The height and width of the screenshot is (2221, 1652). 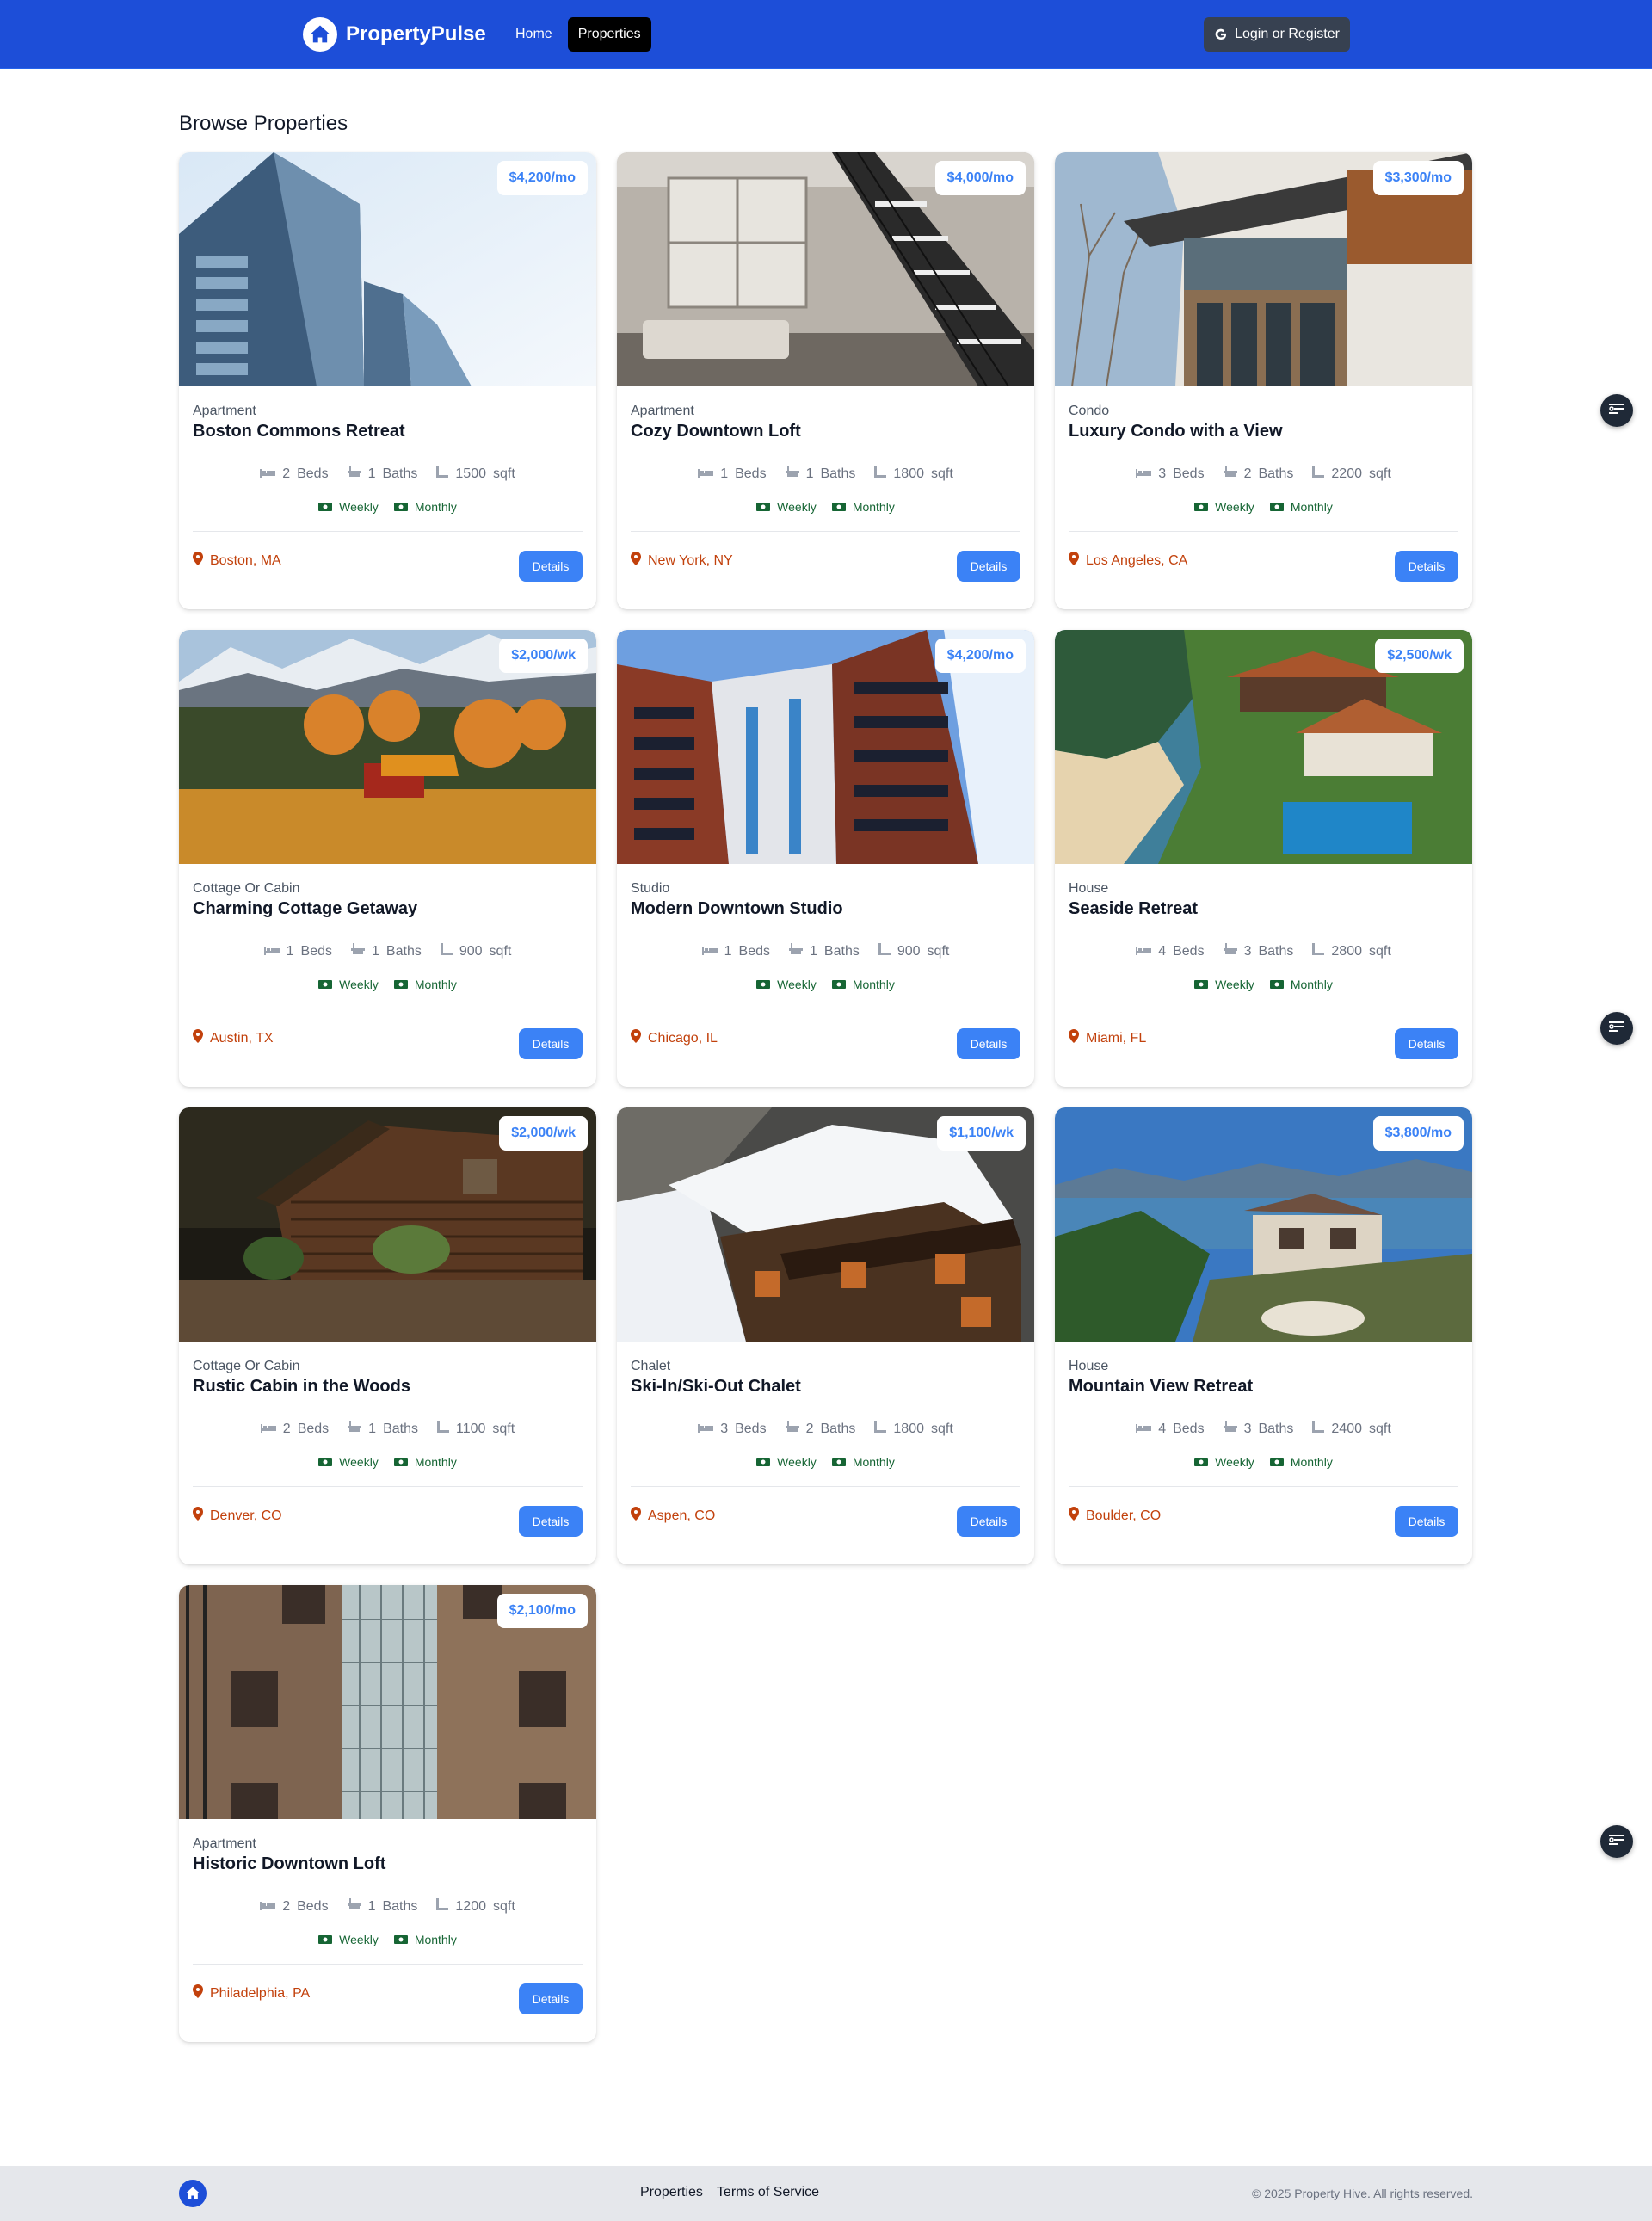 I want to click on rate-badge: $4,200/mo, so click(x=980, y=656).